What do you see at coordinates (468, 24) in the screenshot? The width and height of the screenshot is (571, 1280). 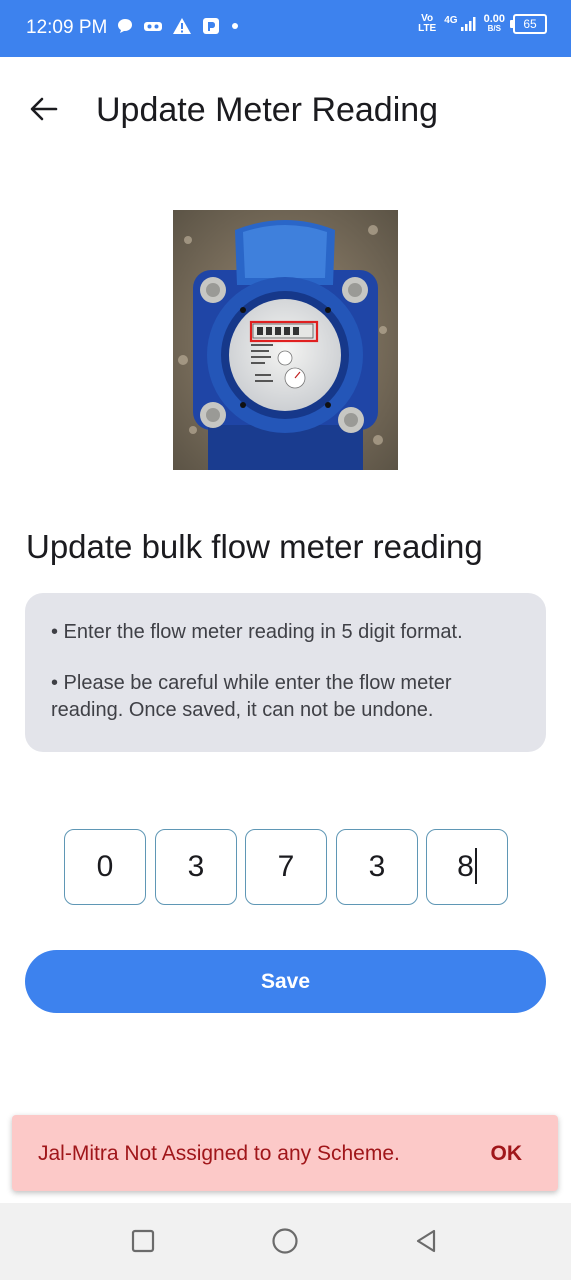 I see `signal-bars-icon` at bounding box center [468, 24].